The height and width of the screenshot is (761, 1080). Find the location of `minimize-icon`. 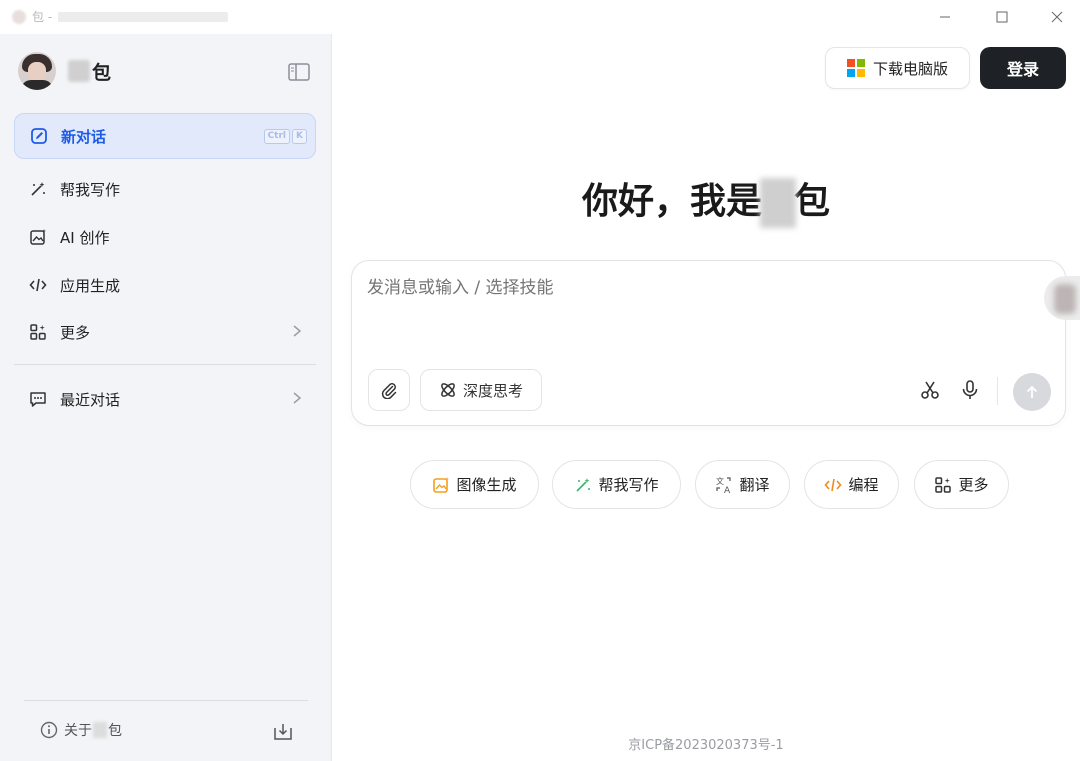

minimize-icon is located at coordinates (945, 17).